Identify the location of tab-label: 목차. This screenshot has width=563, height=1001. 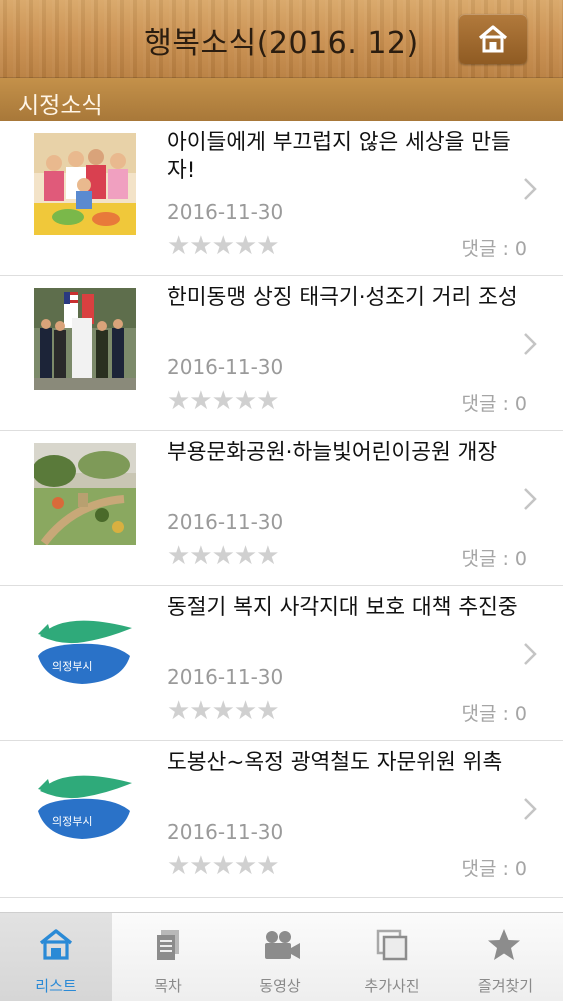
(168, 986).